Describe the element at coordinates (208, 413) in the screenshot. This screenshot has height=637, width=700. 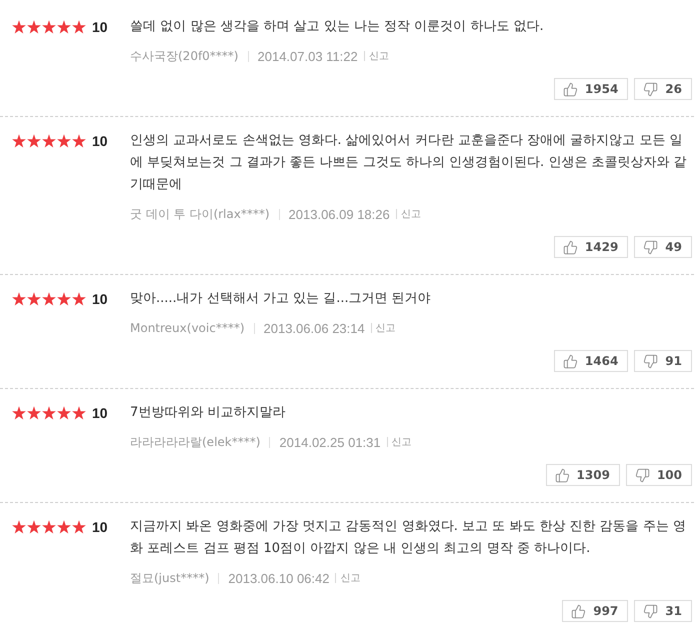
I see `review-text: 7번방따위와 비교하지말라` at that location.